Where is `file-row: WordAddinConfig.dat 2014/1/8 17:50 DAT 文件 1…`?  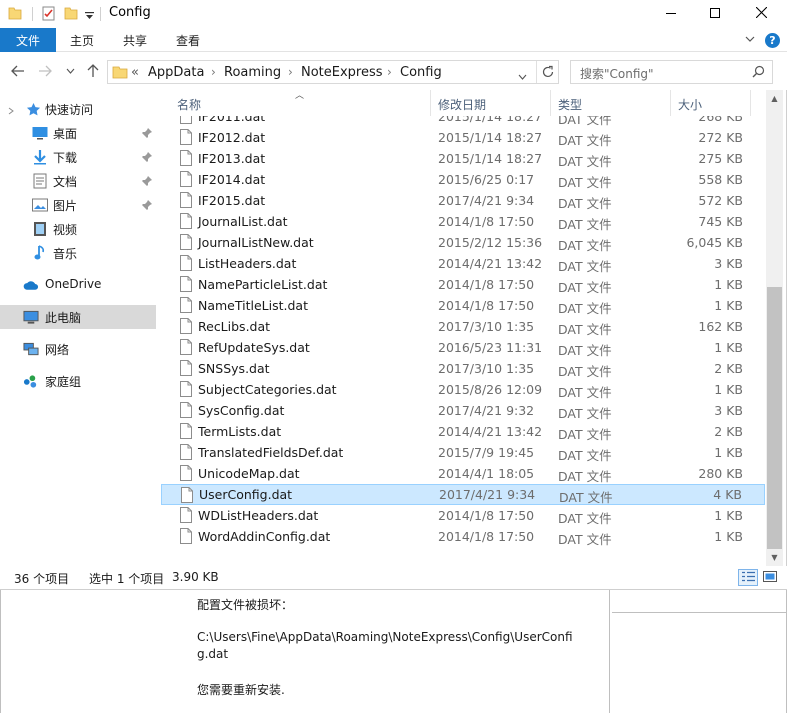
file-row: WordAddinConfig.dat 2014/1/8 17:50 DAT 文件 1… is located at coordinates (463, 536).